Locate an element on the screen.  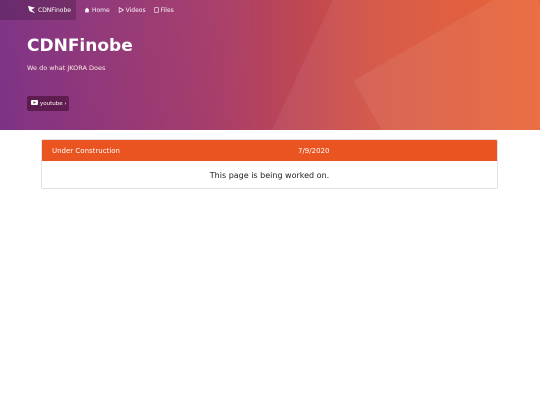
nav-item-label: Home is located at coordinates (100, 10).